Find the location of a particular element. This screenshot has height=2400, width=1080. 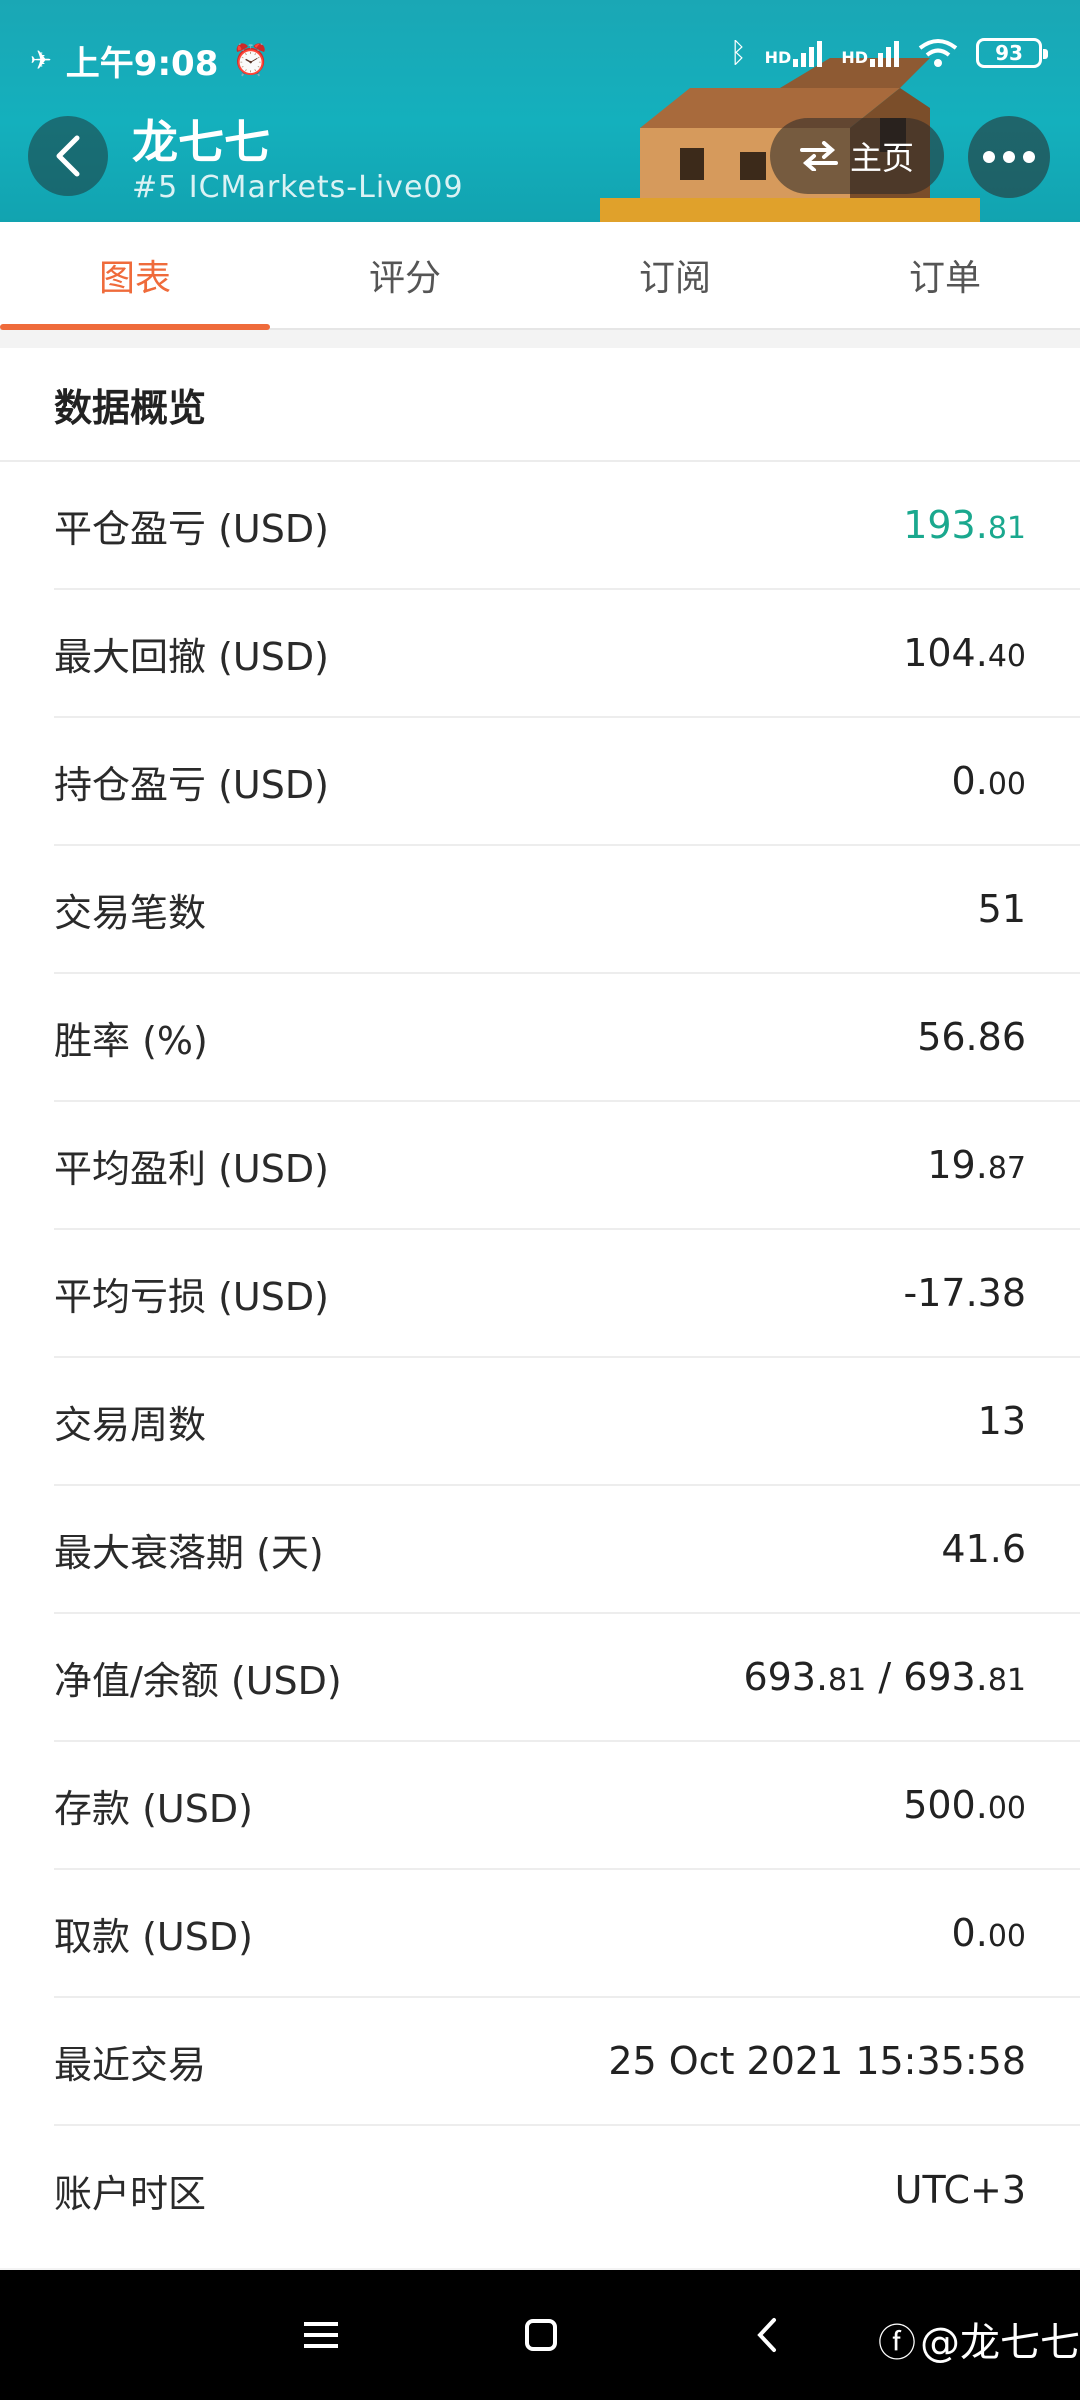

card-title: 数据概览 is located at coordinates (540, 405).